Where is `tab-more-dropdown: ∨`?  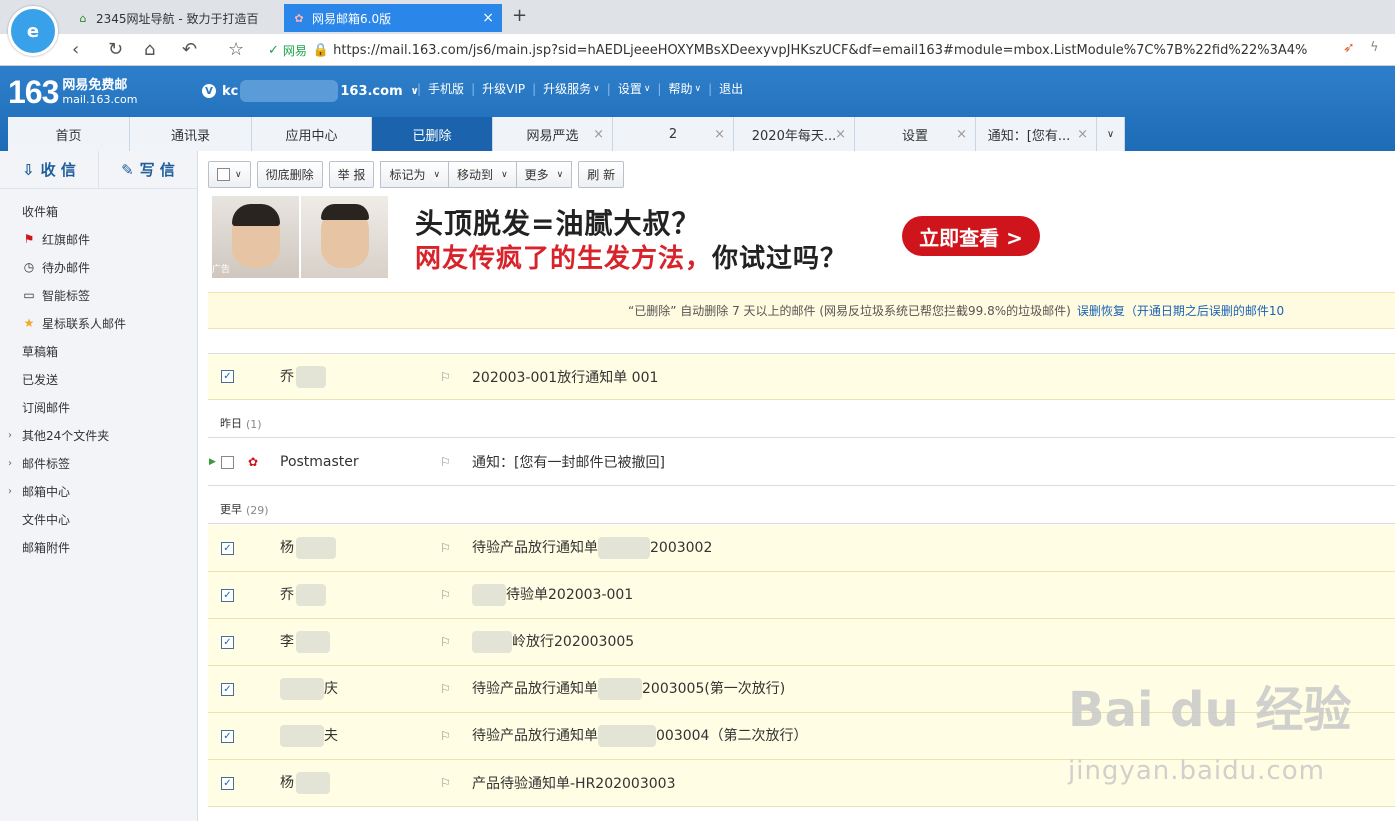
tab-more-dropdown: ∨ is located at coordinates (1111, 134).